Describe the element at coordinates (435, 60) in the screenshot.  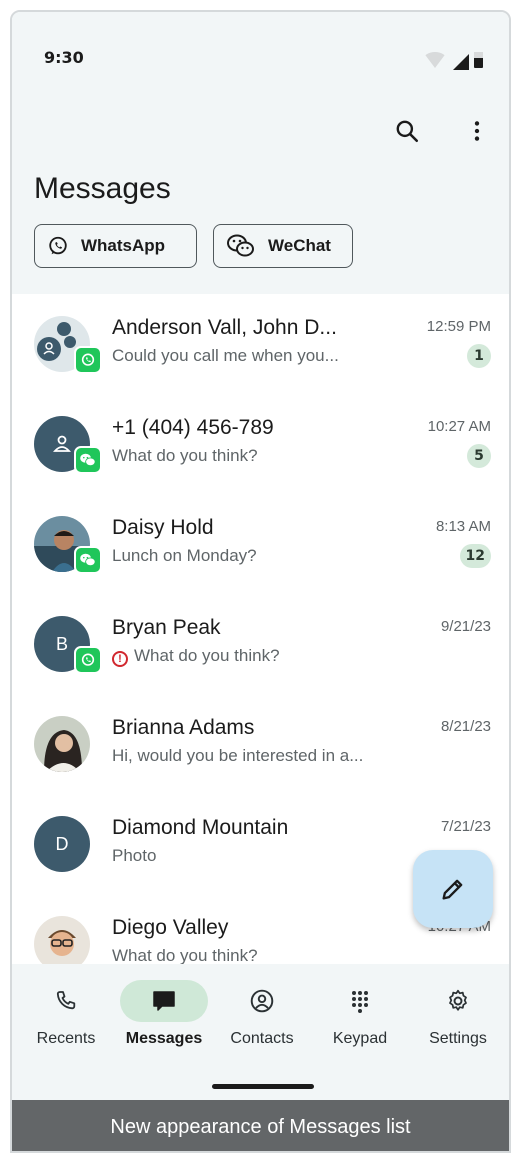
I see `wifi-icon` at that location.